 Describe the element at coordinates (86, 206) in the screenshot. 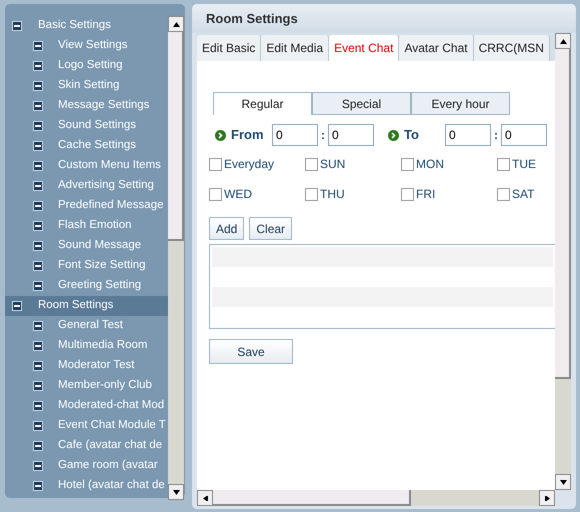

I see `tree-item: Predefined Message` at that location.